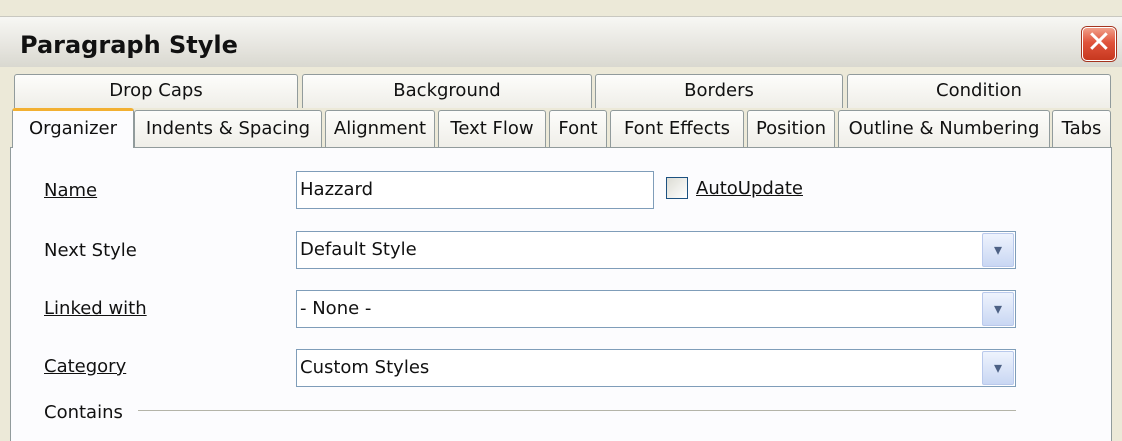  I want to click on tab-tabs: Tabs, so click(1081, 129).